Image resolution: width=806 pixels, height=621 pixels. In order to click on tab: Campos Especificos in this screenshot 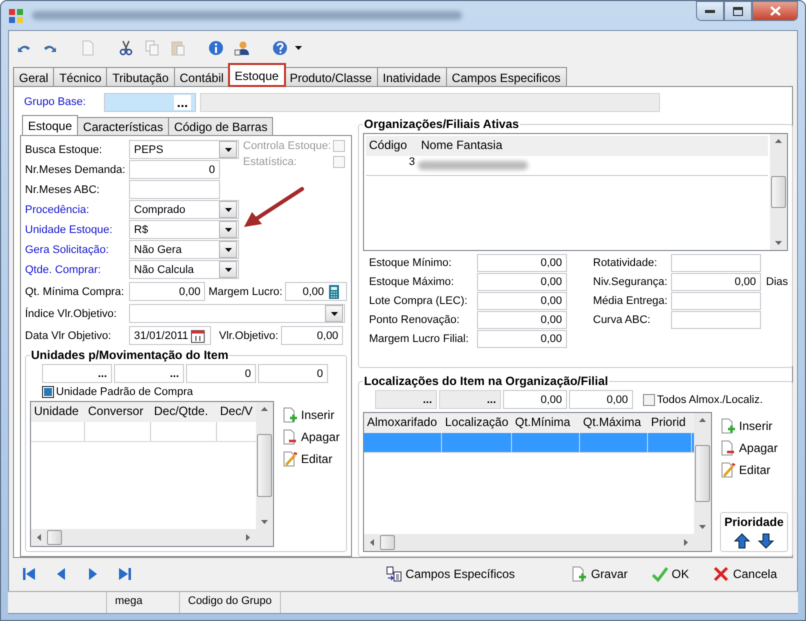, I will do `click(506, 76)`.